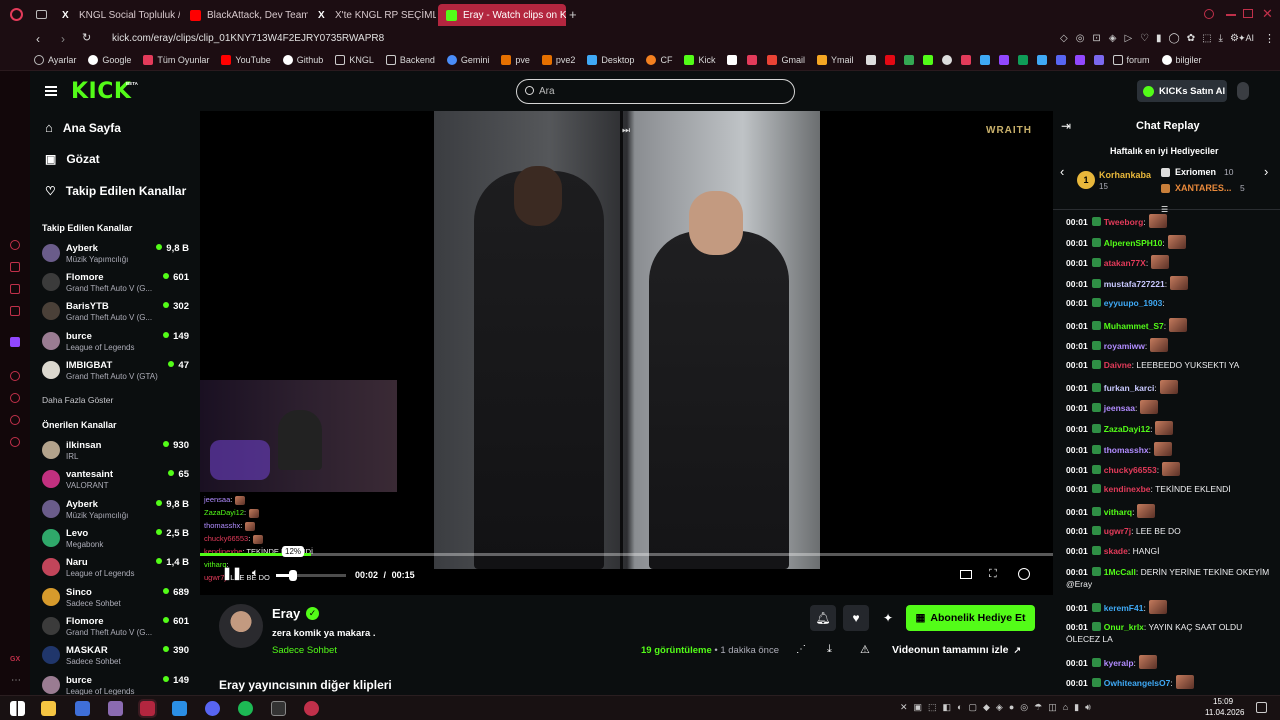 This screenshot has width=1280, height=720. Describe the element at coordinates (984, 59) in the screenshot. I see `bookmark-icons-b` at that location.